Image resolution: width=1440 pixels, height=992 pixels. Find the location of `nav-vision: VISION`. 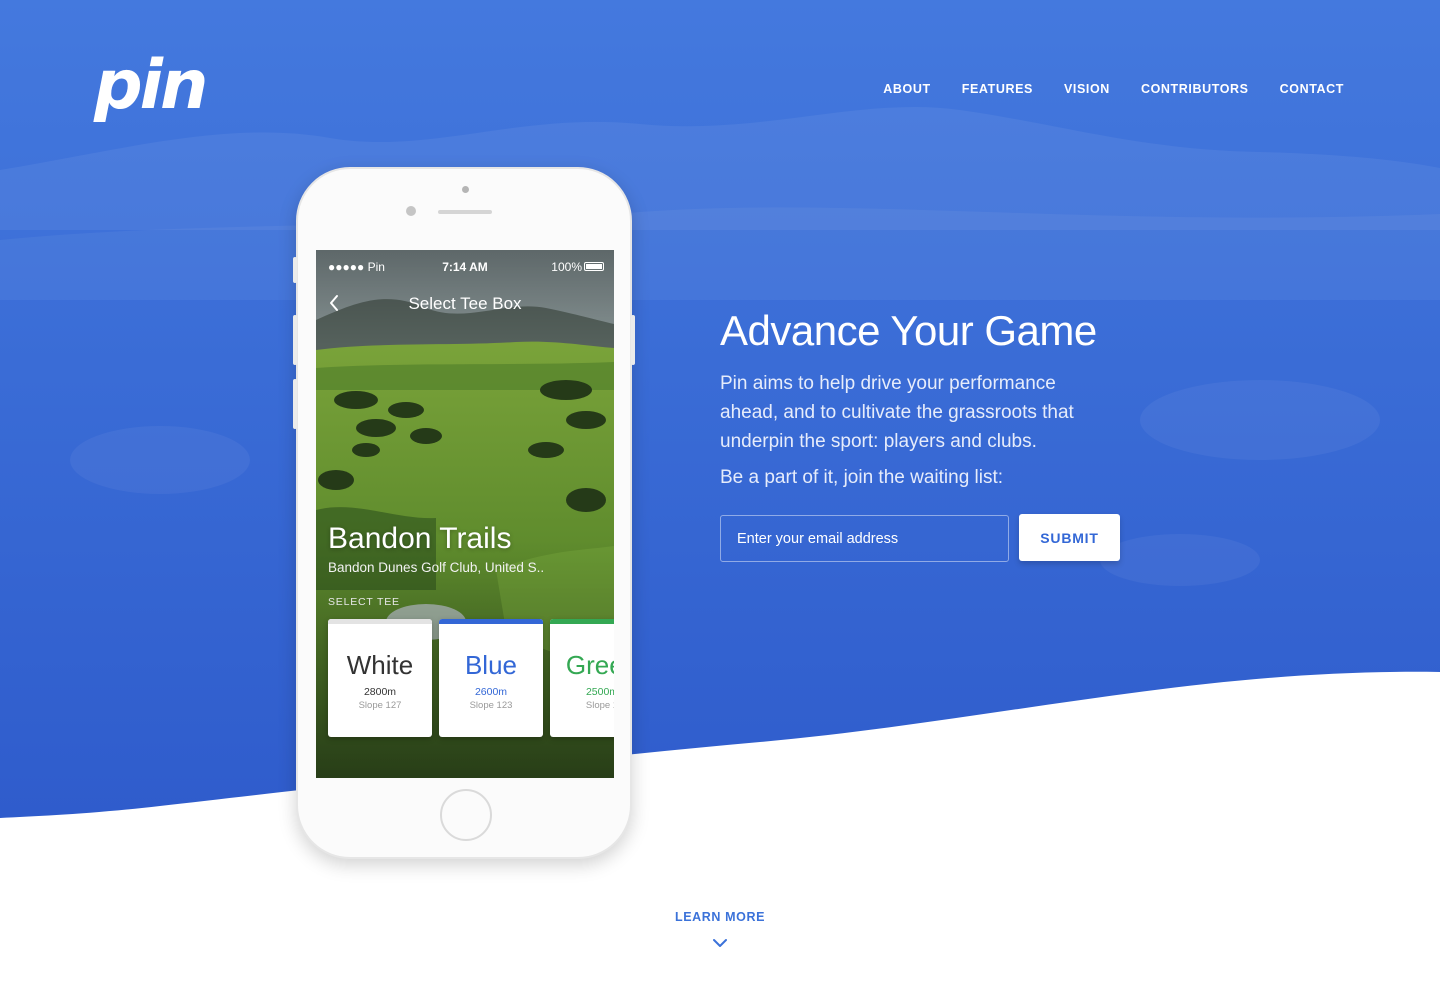

nav-vision: VISION is located at coordinates (1087, 89).